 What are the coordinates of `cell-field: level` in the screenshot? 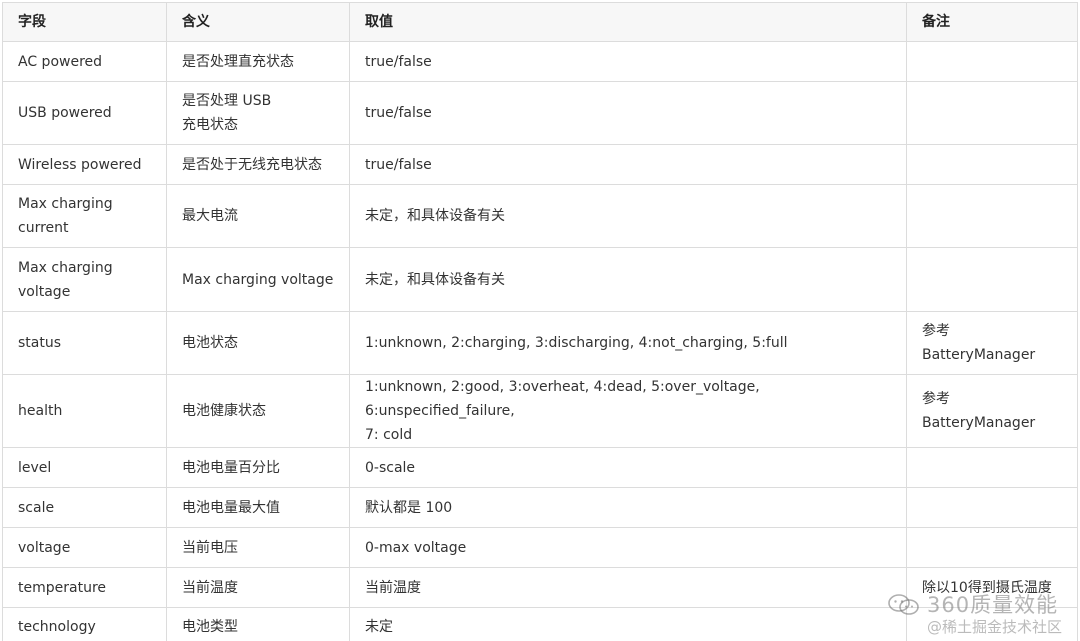 It's located at (84, 467).